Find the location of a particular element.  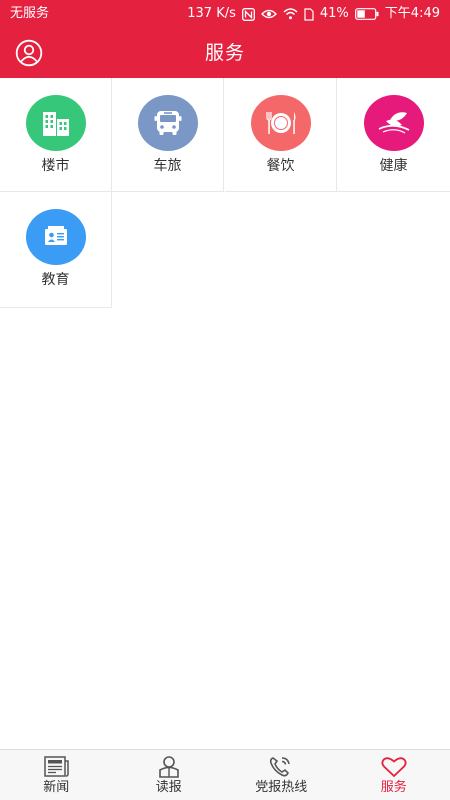

wifi-icon is located at coordinates (290, 14).